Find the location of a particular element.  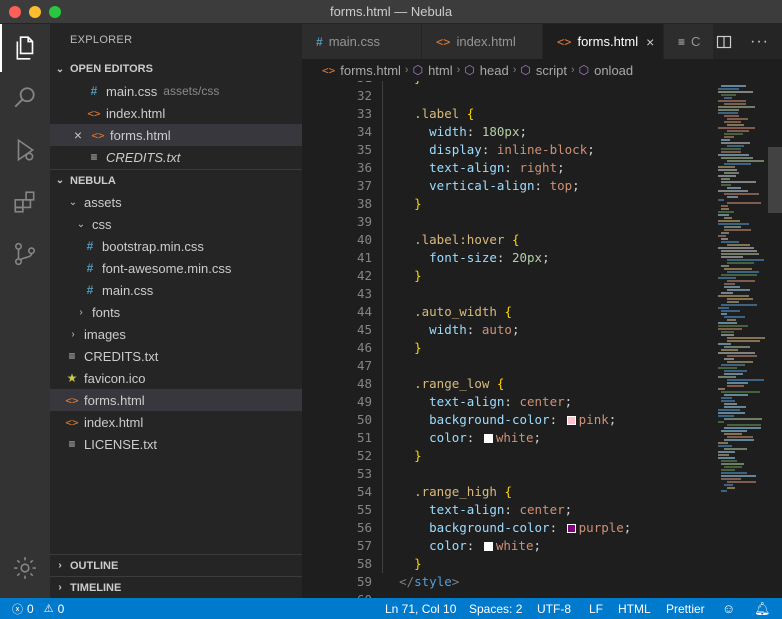

code-line: text-align: center; is located at coordinates (501, 401).